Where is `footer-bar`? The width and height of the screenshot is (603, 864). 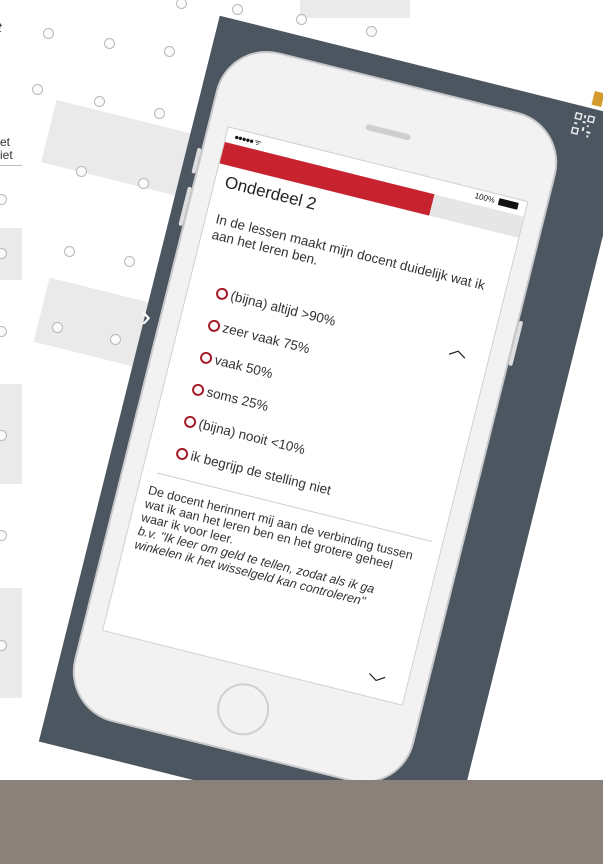
footer-bar is located at coordinates (301, 822).